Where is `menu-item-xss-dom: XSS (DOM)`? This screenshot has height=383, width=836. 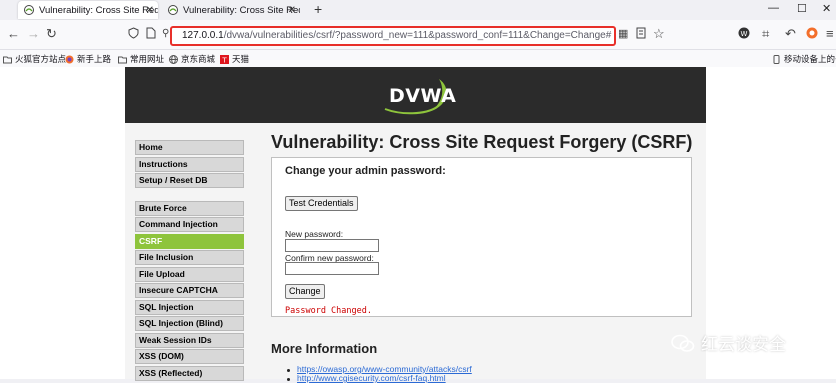
menu-item-xss-dom: XSS (DOM) is located at coordinates (189, 356).